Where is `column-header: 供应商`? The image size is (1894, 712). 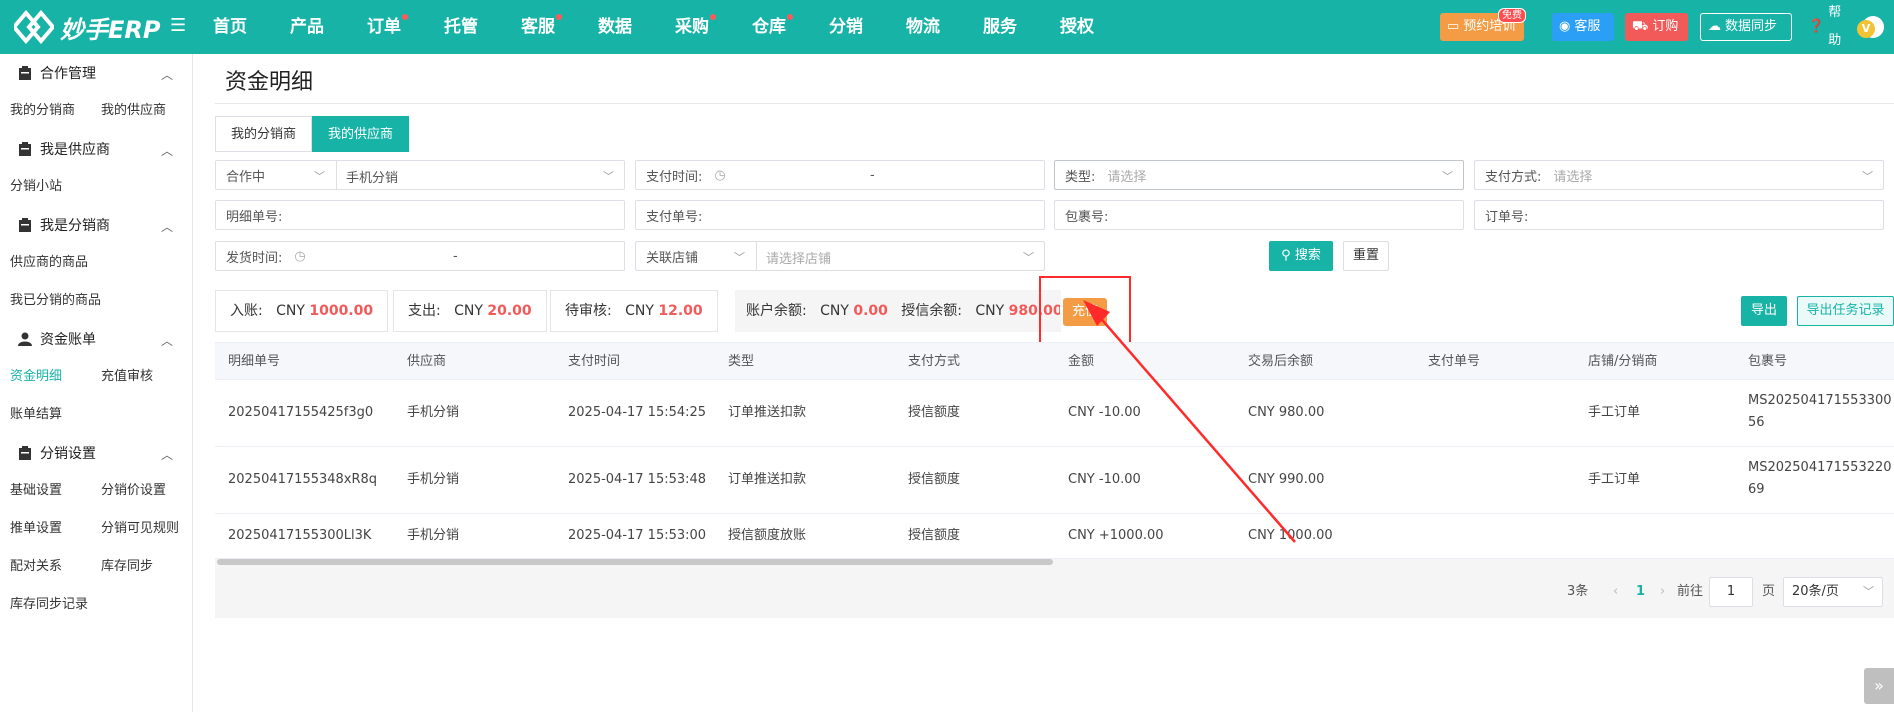
column-header: 供应商 is located at coordinates (426, 362).